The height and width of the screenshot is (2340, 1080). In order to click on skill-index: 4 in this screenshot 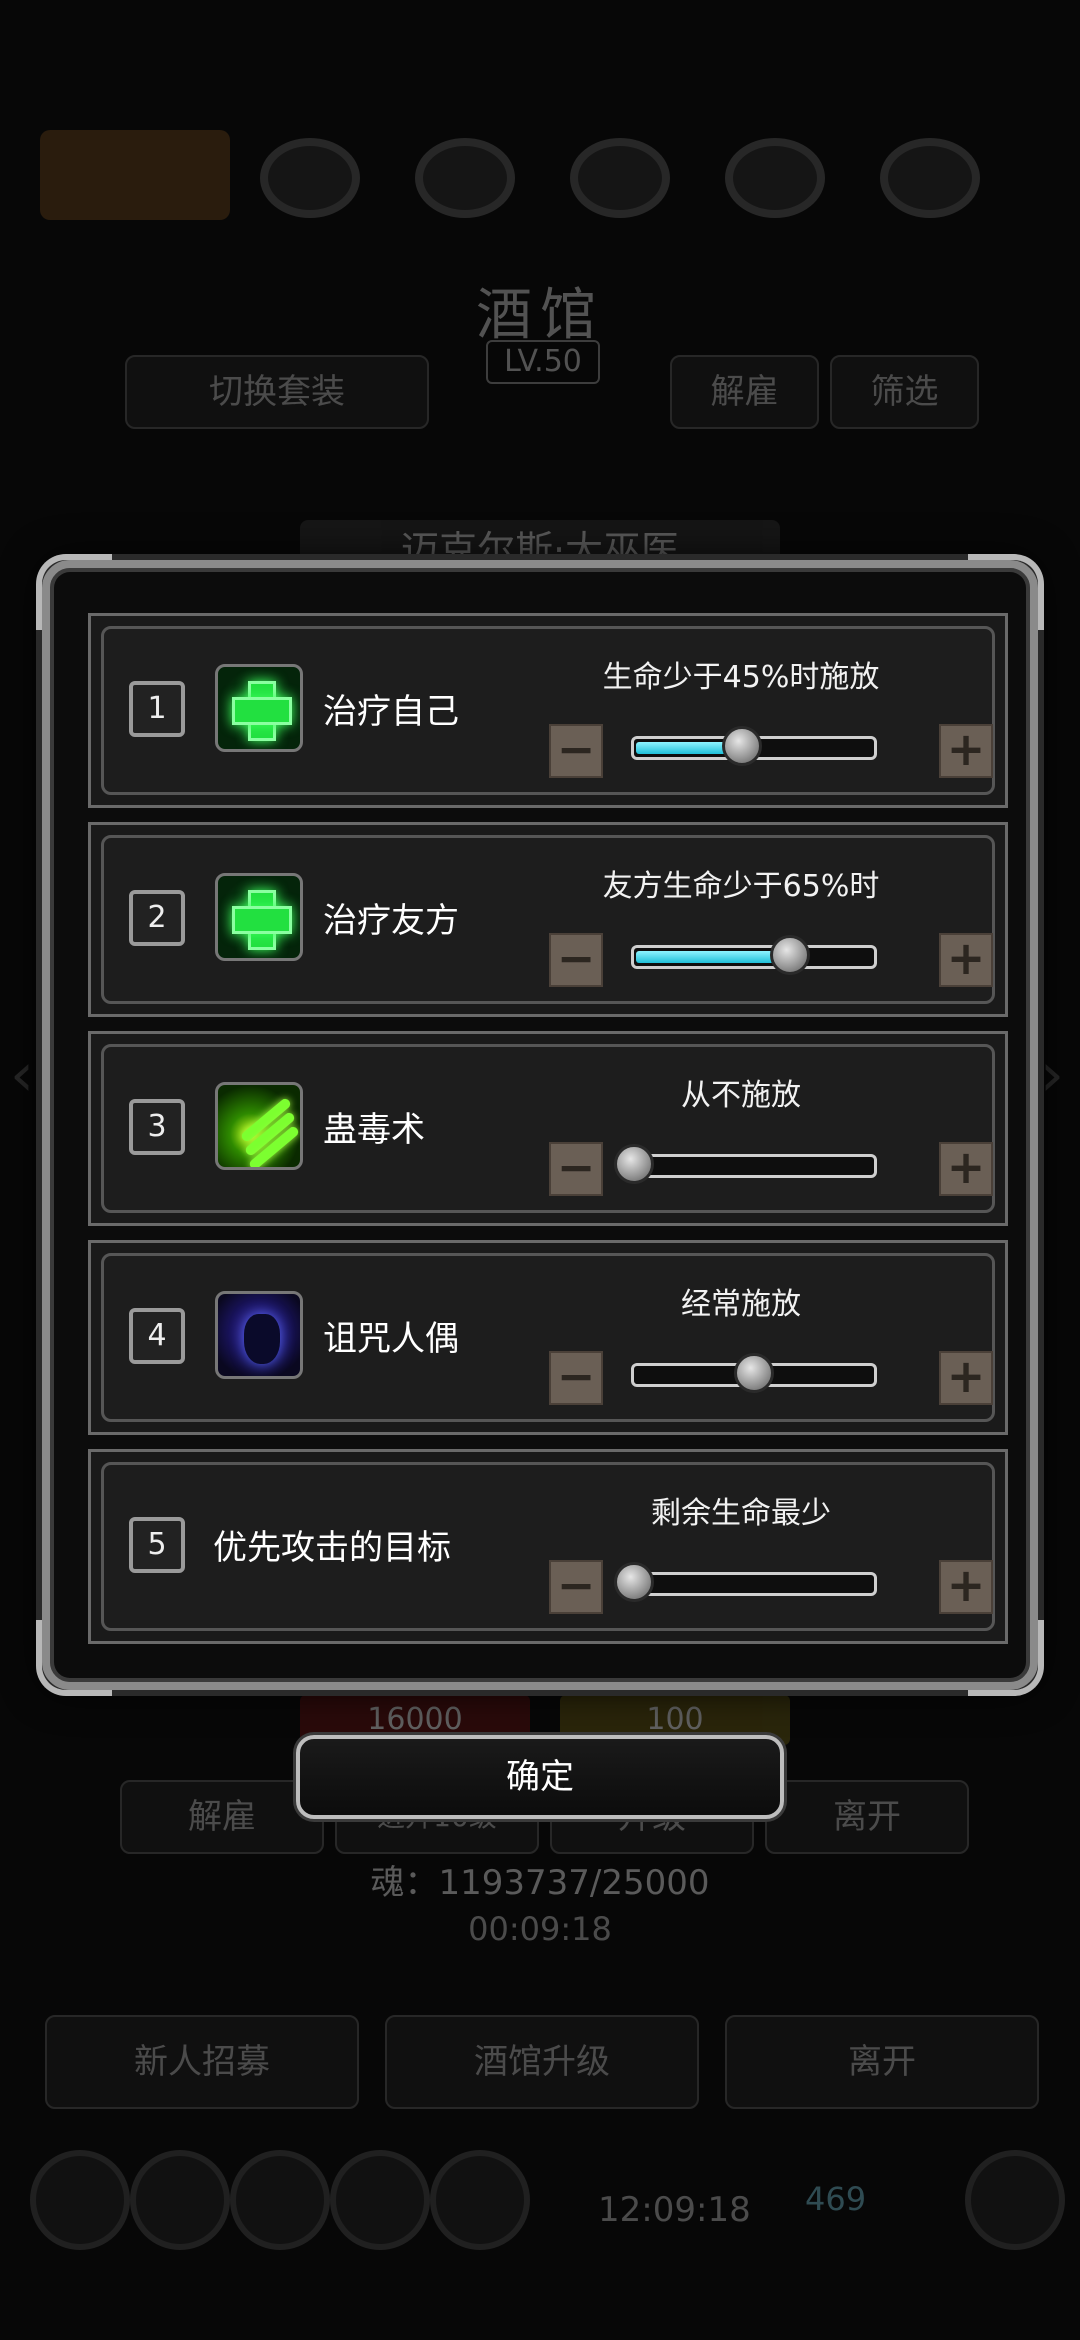, I will do `click(157, 1336)`.